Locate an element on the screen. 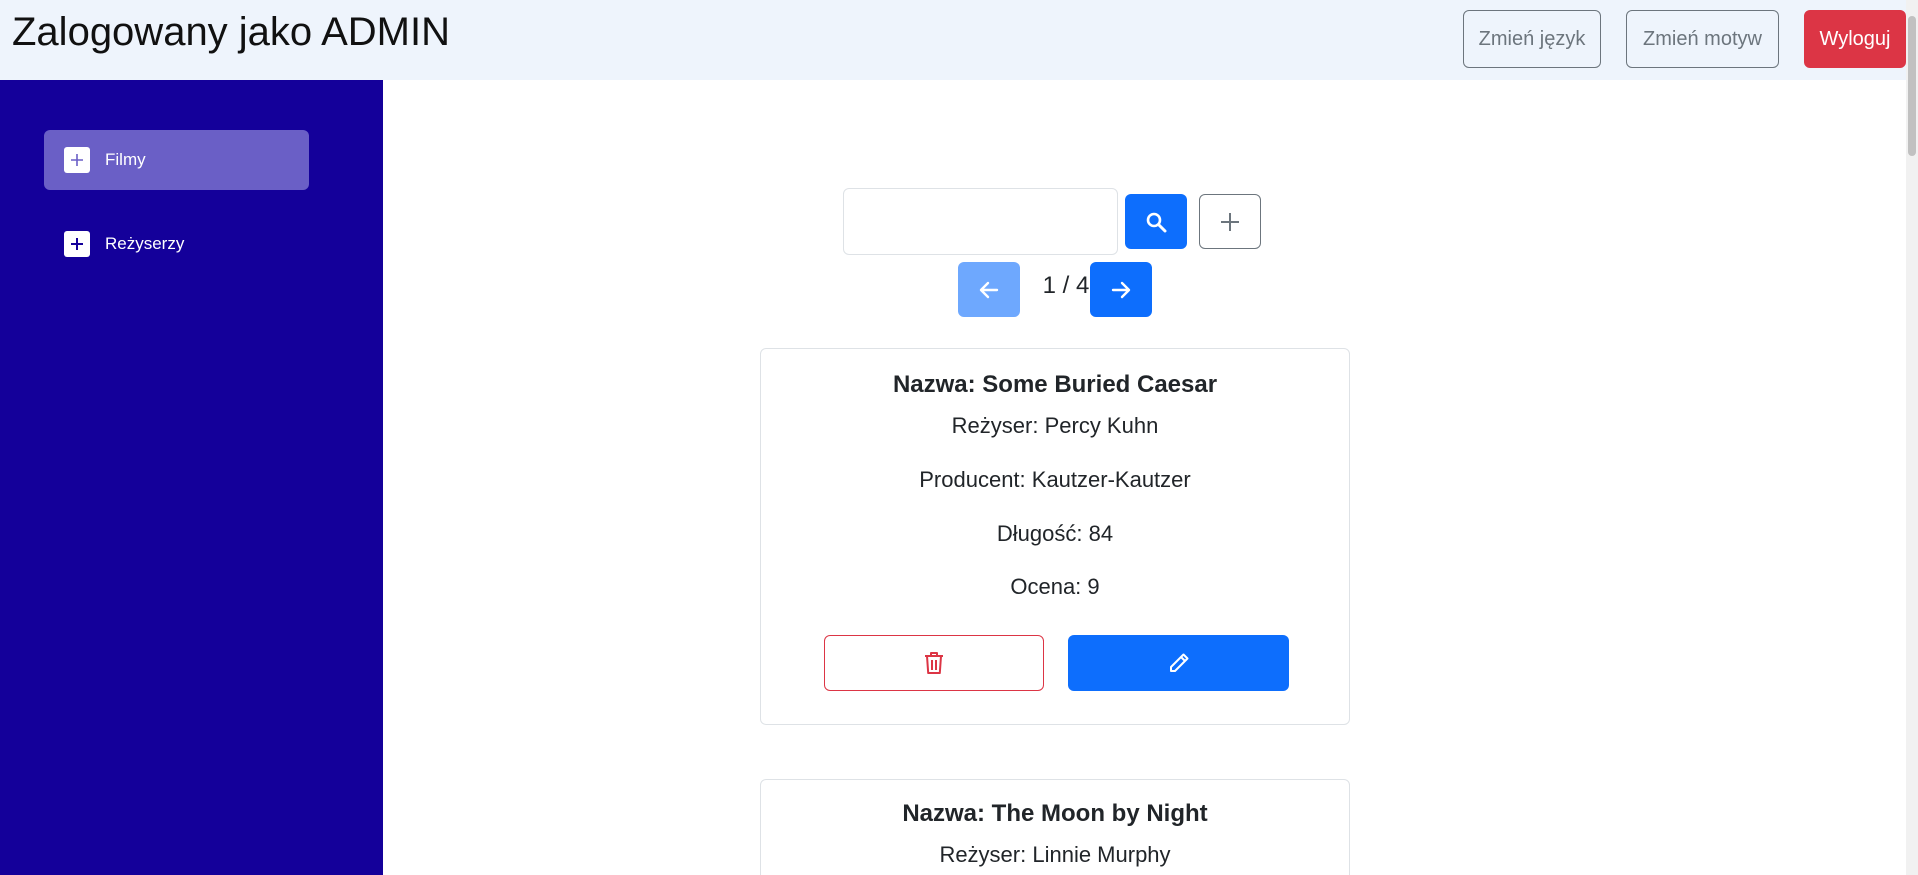 Image resolution: width=1918 pixels, height=875 pixels. prev-page-button is located at coordinates (989, 289).